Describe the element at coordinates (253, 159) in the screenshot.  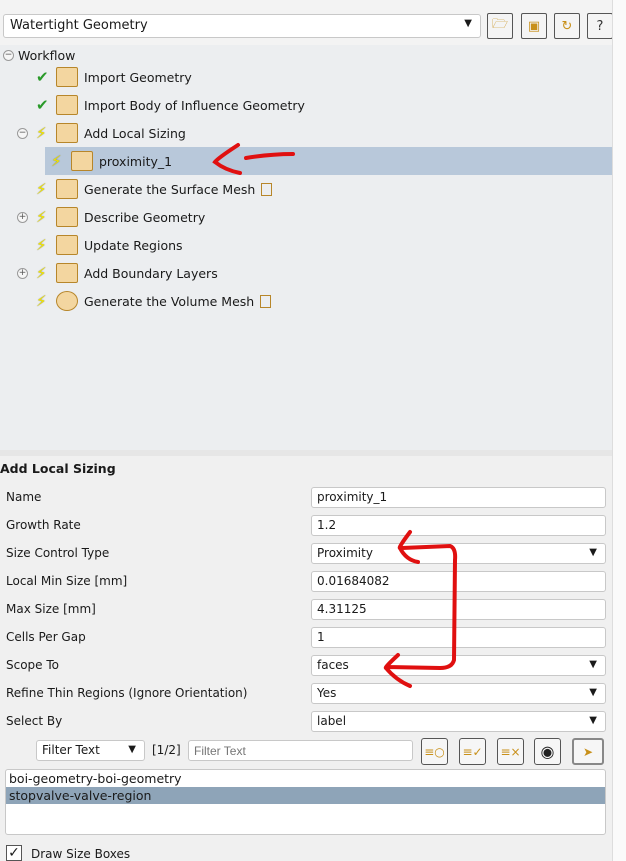
I see `annotation-arrow-proximity` at that location.